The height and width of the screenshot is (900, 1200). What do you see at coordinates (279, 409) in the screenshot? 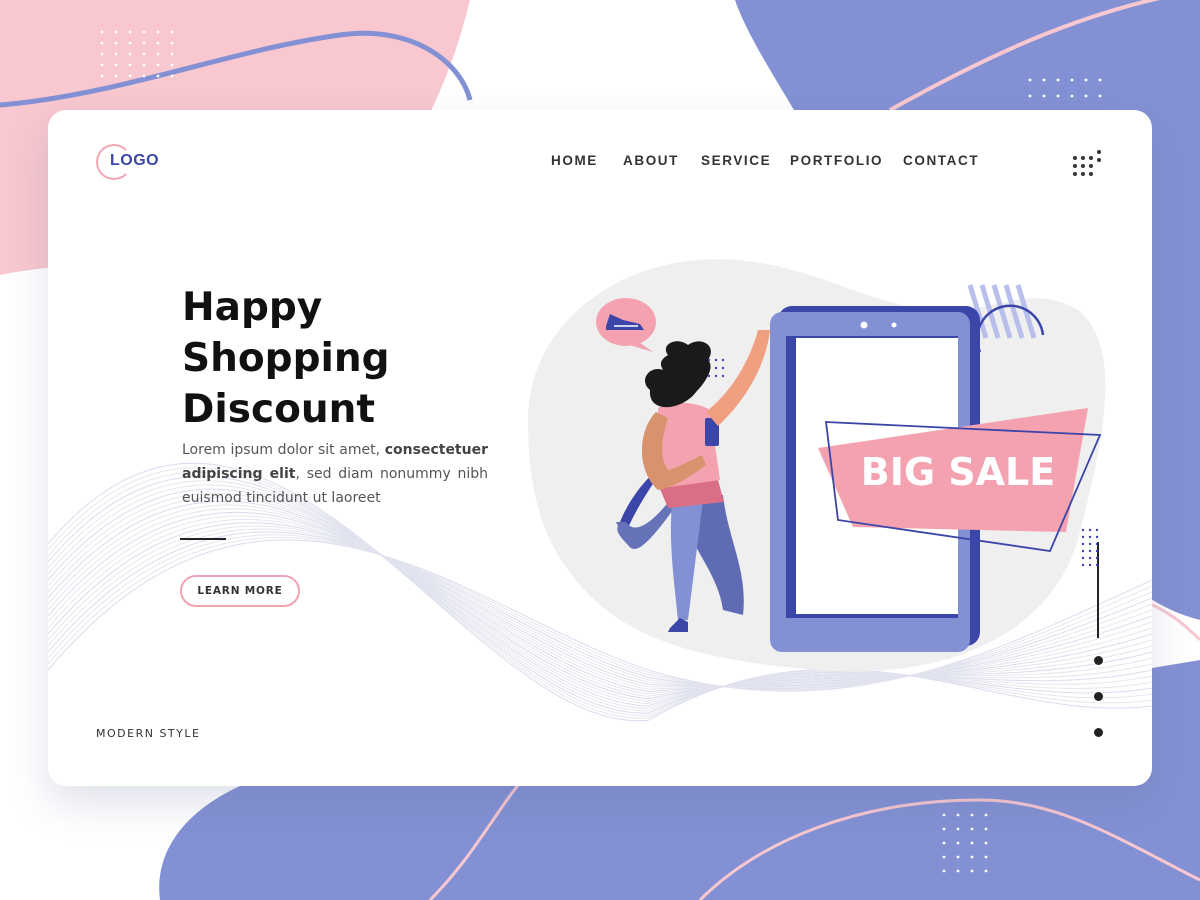
I see `hero-title-line-3: Discount` at bounding box center [279, 409].